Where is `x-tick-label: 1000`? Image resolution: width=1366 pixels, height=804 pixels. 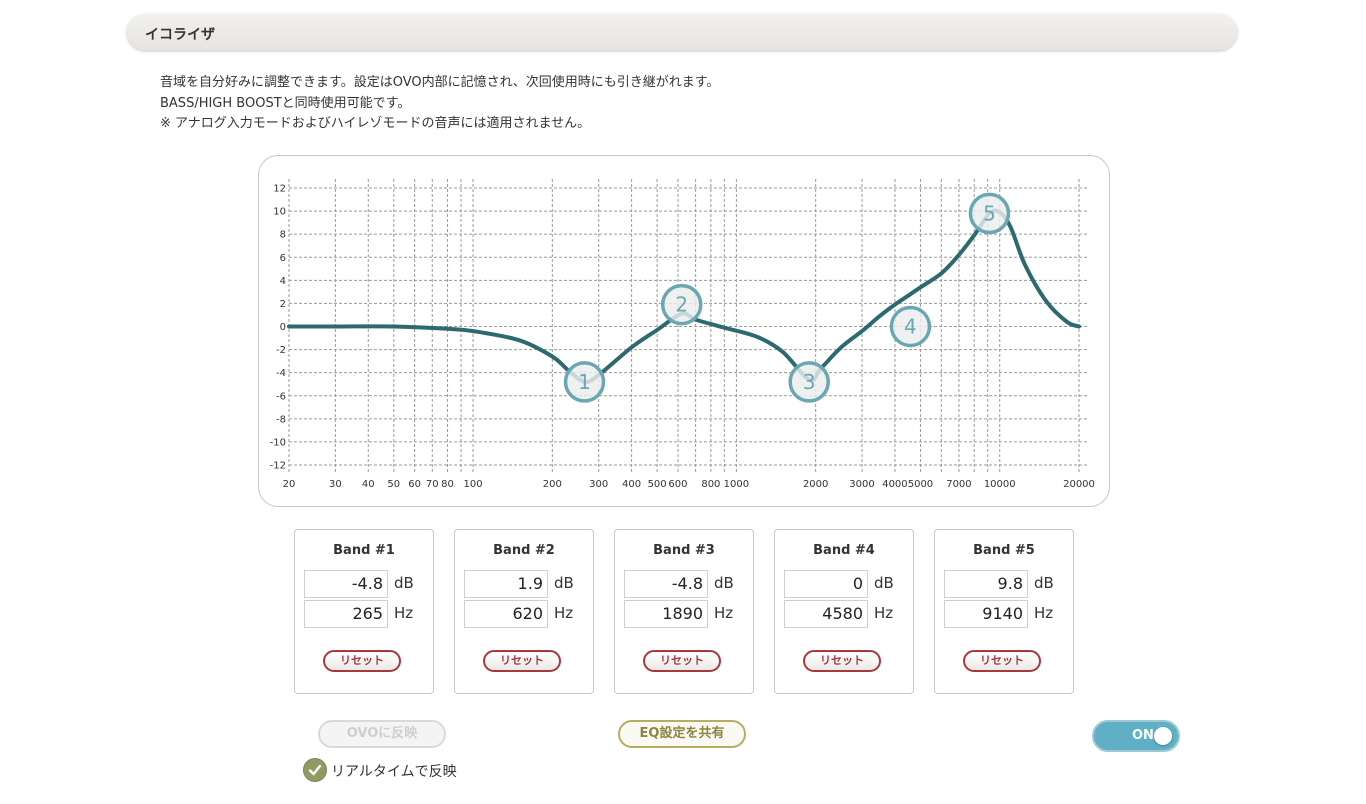
x-tick-label: 1000 is located at coordinates (736, 484).